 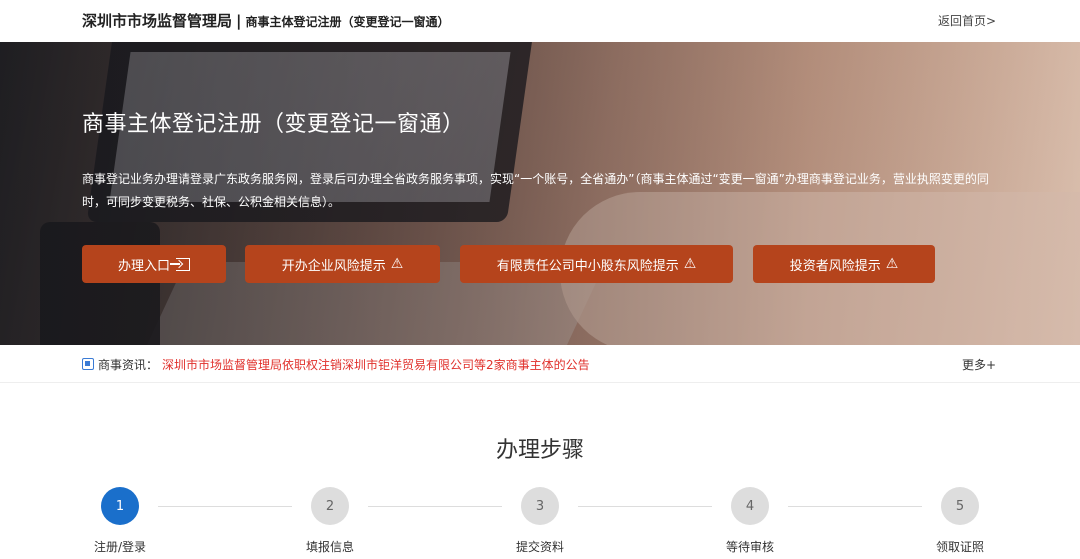 I want to click on enter-icon, so click(x=180, y=264).